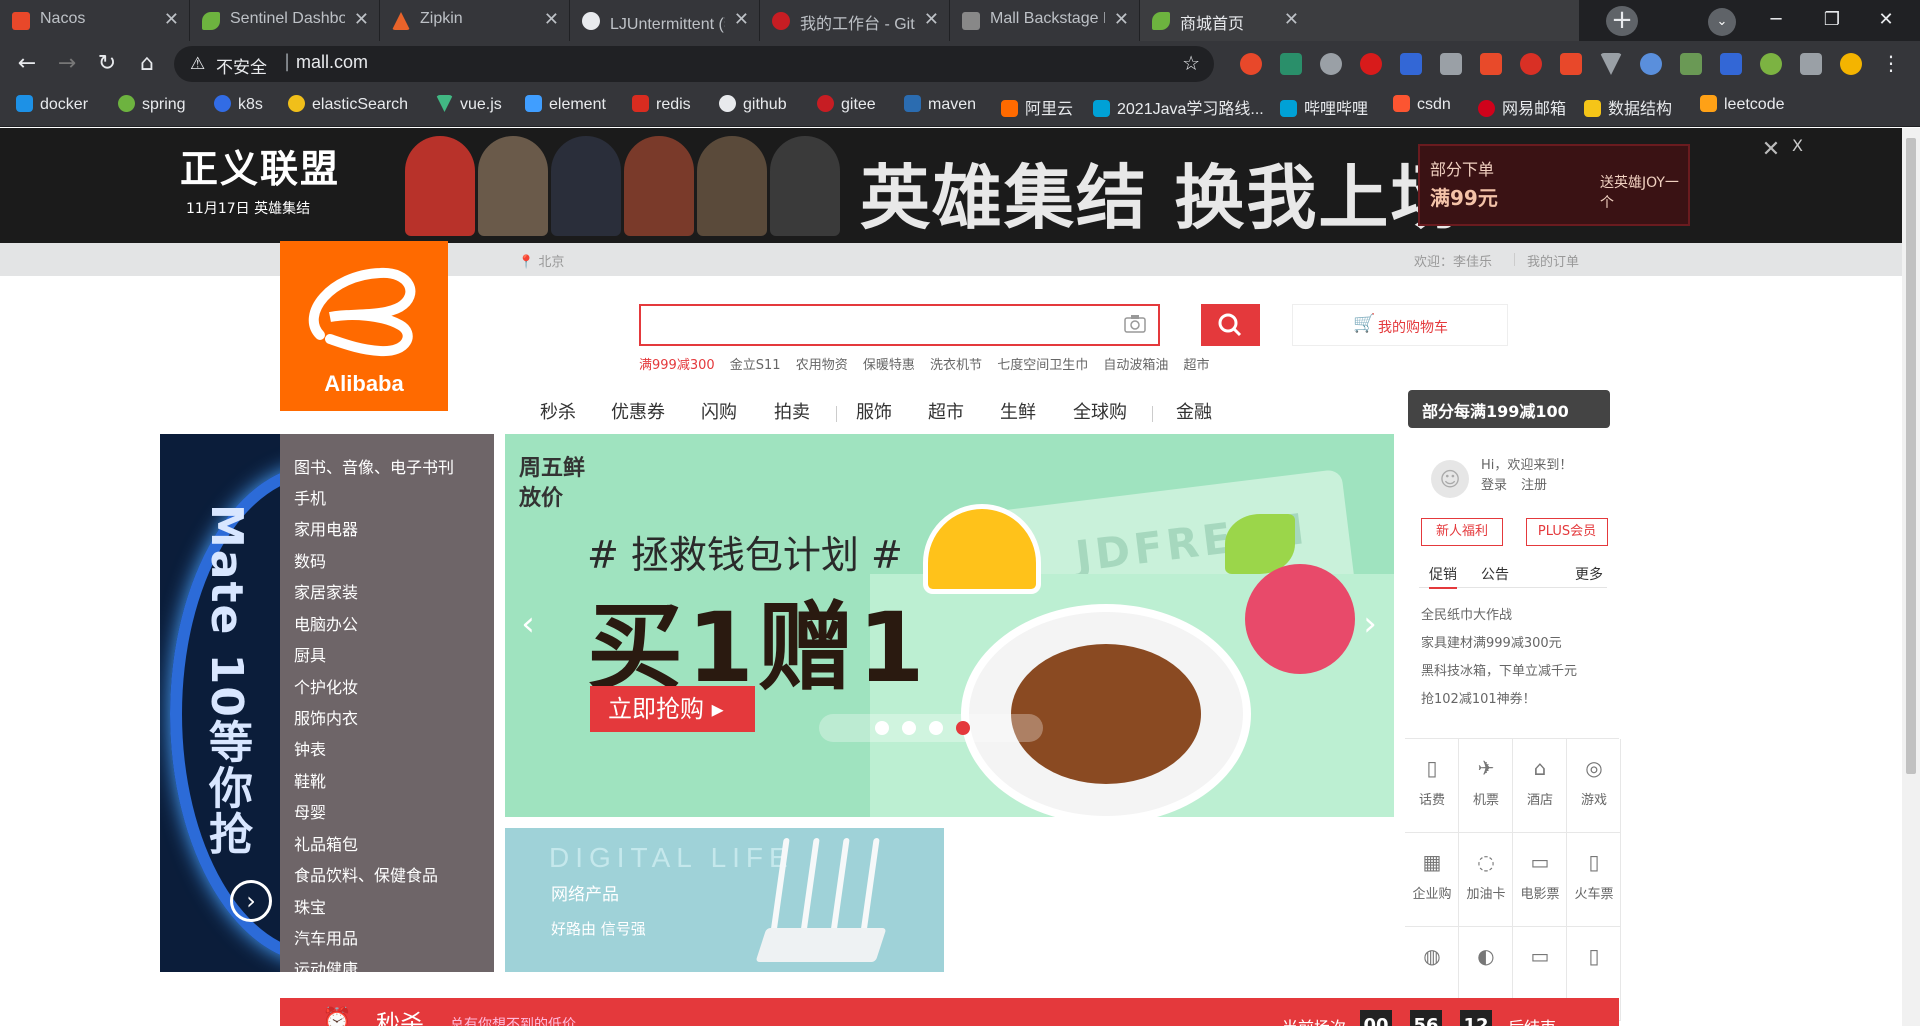 This screenshot has width=1920, height=1026. What do you see at coordinates (792, 411) in the screenshot?
I see `nav-auction: 拍卖` at bounding box center [792, 411].